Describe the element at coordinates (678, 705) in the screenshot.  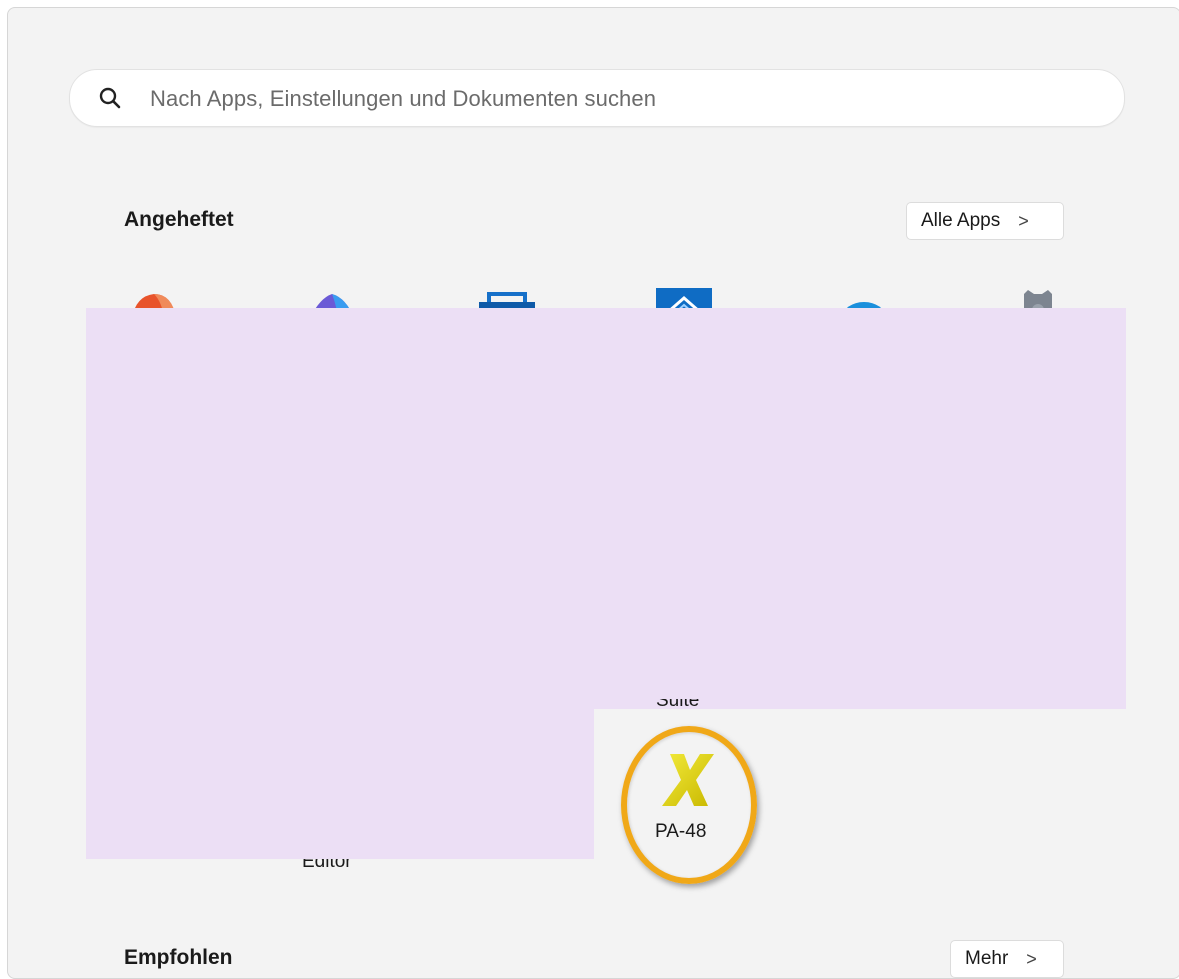
I see `suite-label: Suite` at that location.